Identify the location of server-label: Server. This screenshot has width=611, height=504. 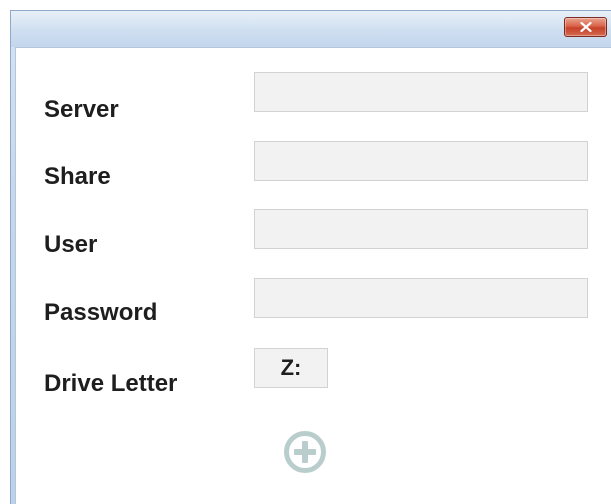
(81, 109).